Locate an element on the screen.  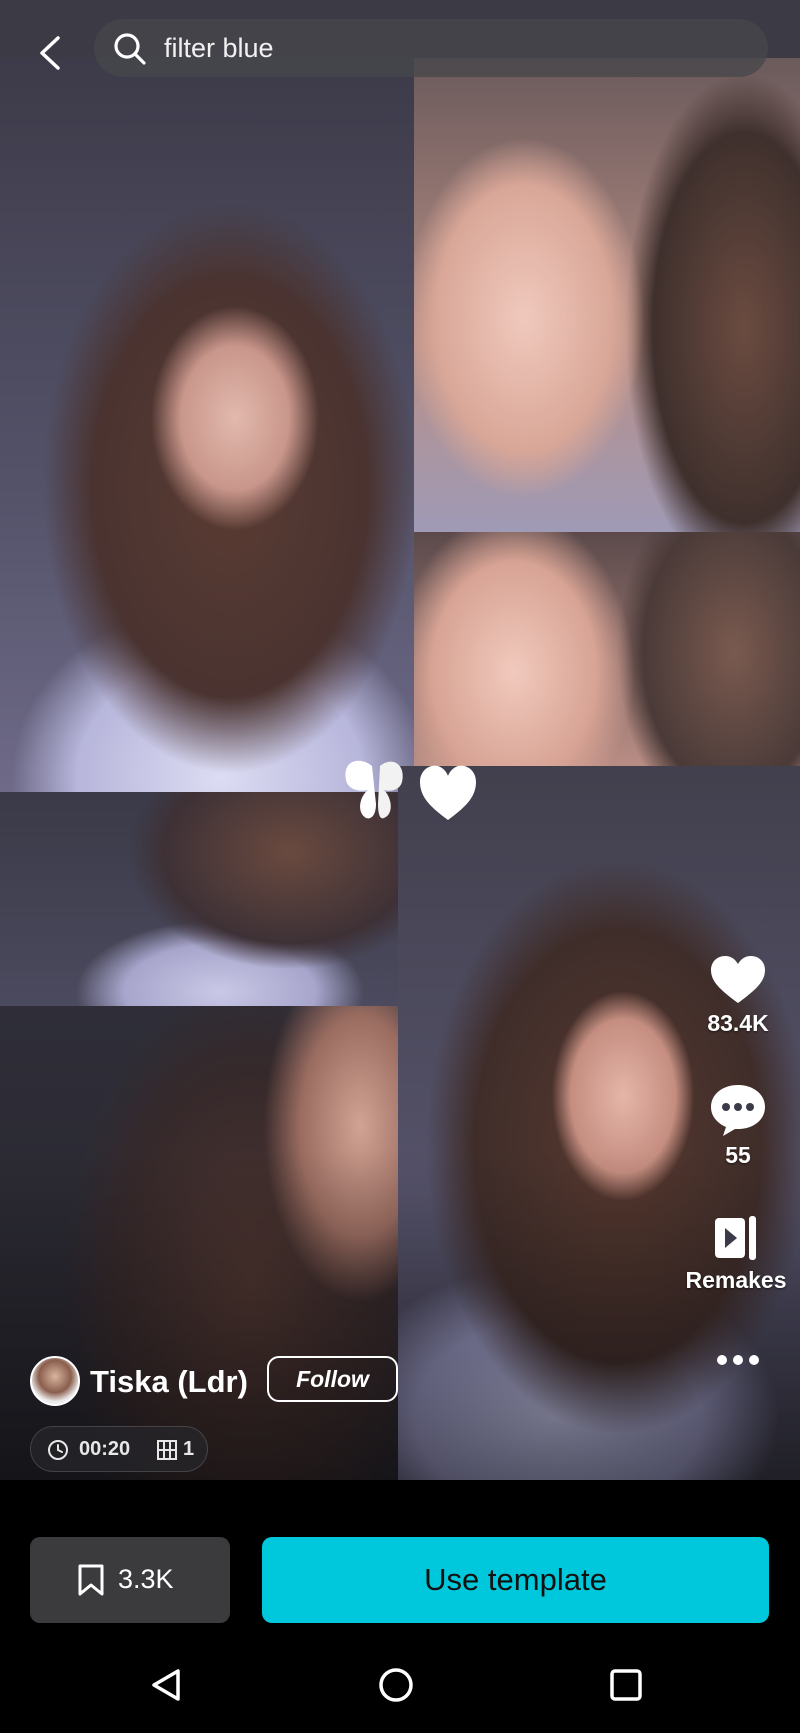
avatar is located at coordinates (55, 1381).